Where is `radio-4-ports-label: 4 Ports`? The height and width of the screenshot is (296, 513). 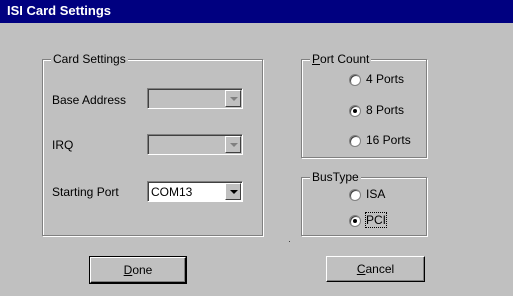
radio-4-ports-label: 4 Ports is located at coordinates (385, 79).